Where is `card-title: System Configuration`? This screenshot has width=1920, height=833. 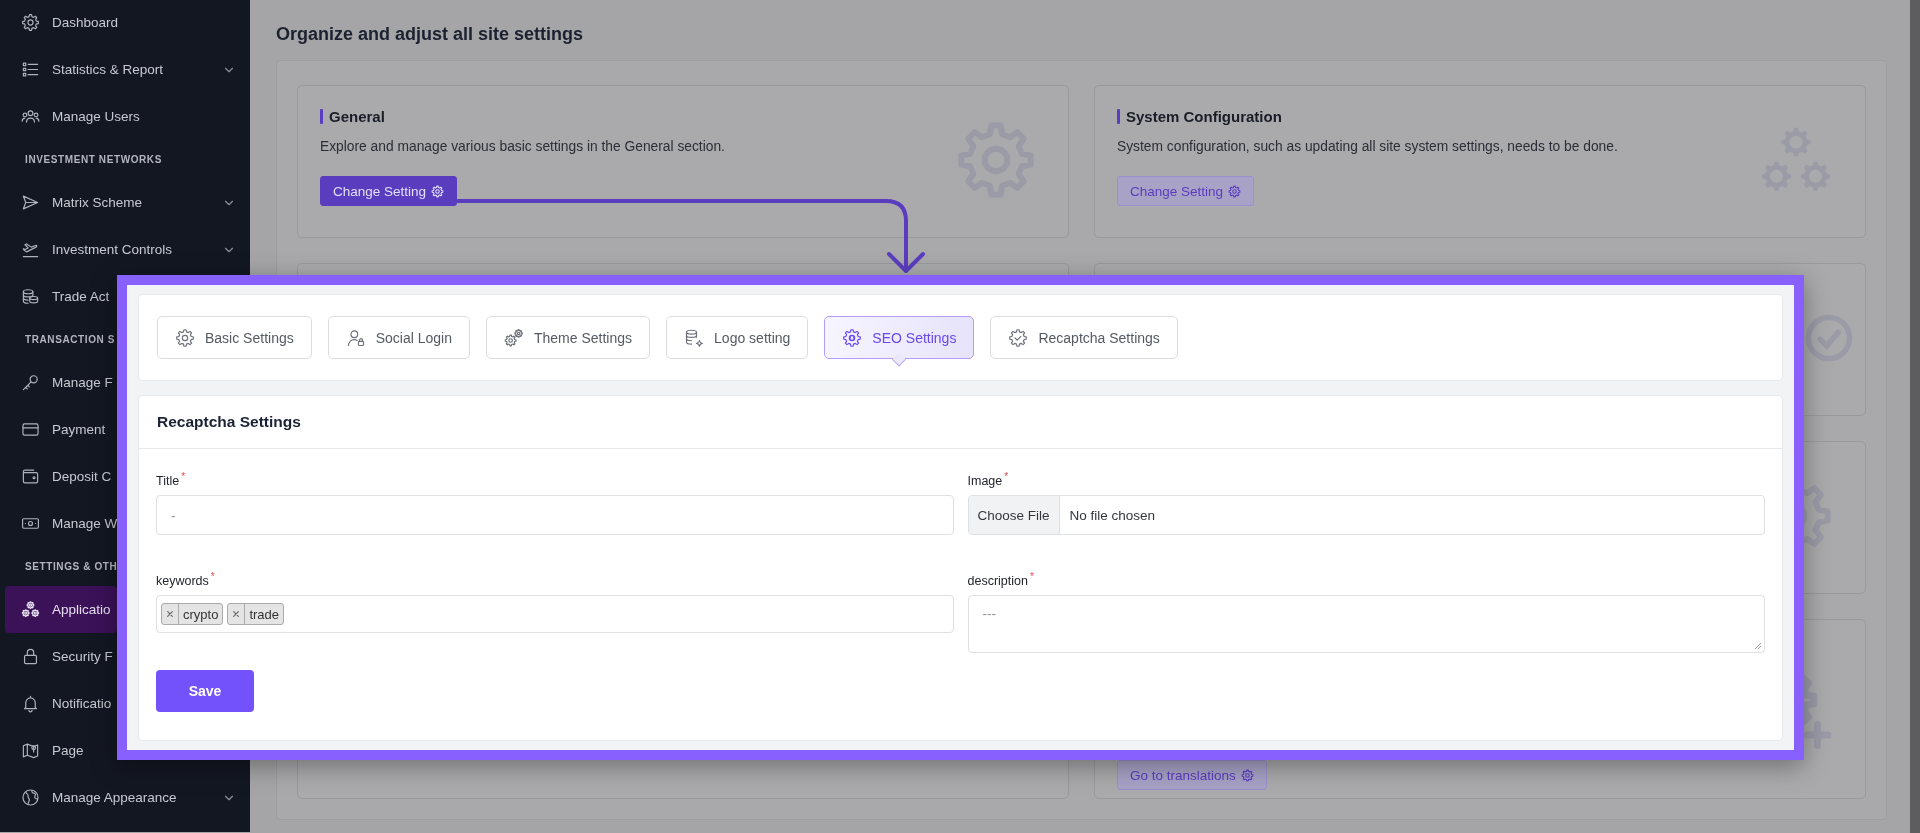
card-title: System Configuration is located at coordinates (1204, 116).